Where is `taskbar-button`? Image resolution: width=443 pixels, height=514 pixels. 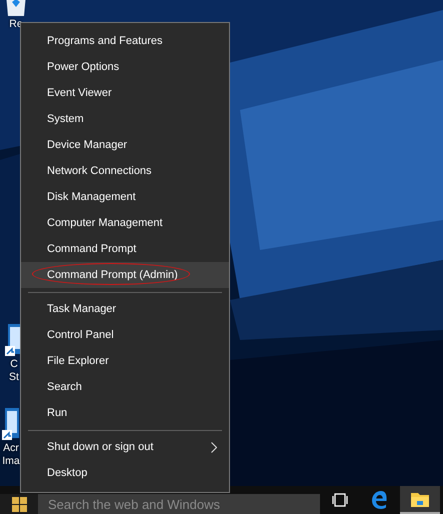
taskbar-button is located at coordinates (420, 500).